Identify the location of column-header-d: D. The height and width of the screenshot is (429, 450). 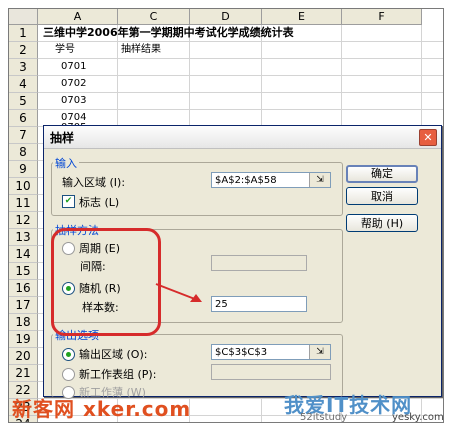
(226, 17).